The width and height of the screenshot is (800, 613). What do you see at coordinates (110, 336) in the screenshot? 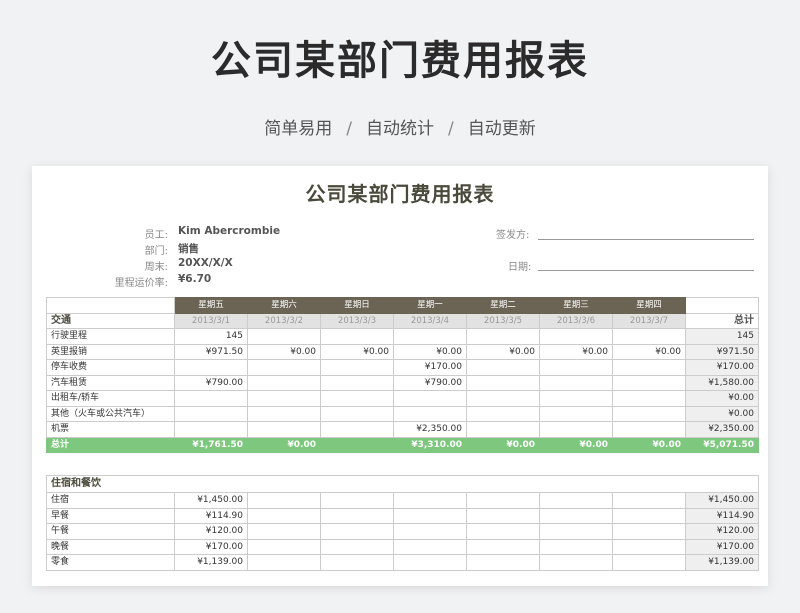
I see `row-label: 行驶里程` at bounding box center [110, 336].